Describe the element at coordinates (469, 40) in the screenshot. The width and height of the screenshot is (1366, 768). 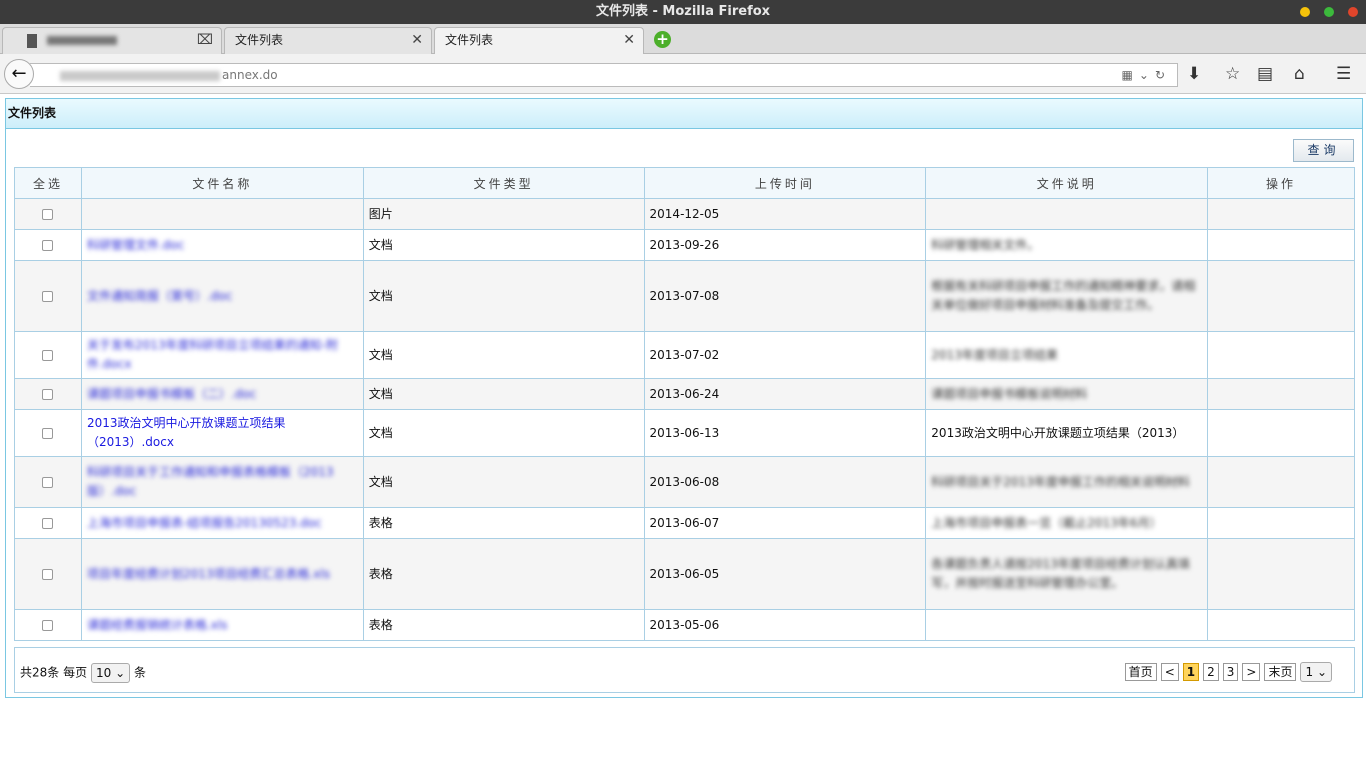
I see `tab-label: 文件列表` at that location.